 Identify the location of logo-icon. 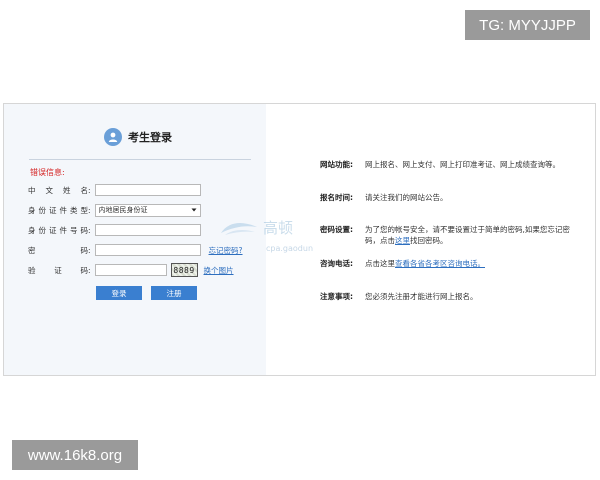
(239, 228).